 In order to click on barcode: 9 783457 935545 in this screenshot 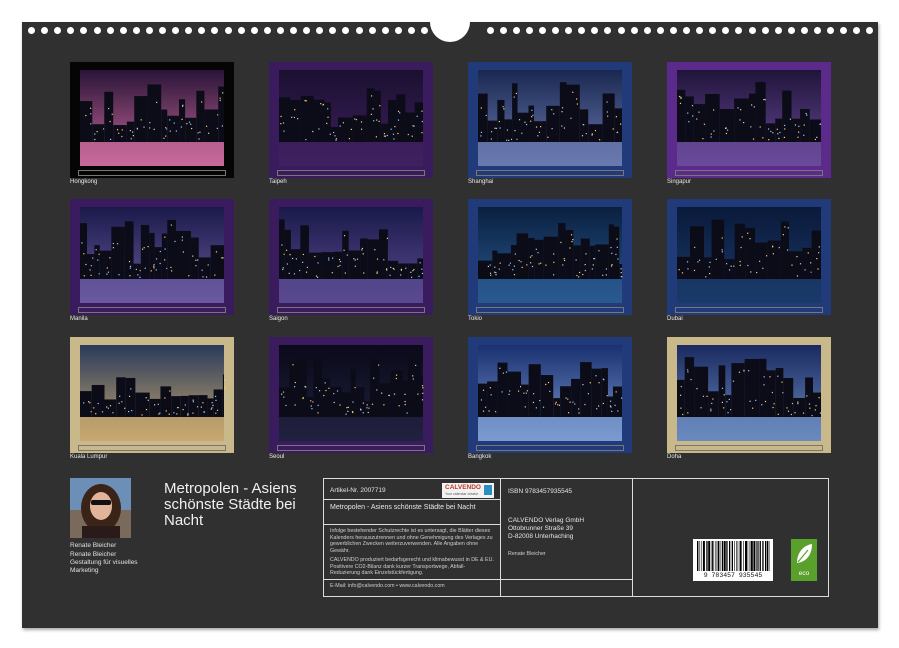, I will do `click(733, 560)`.